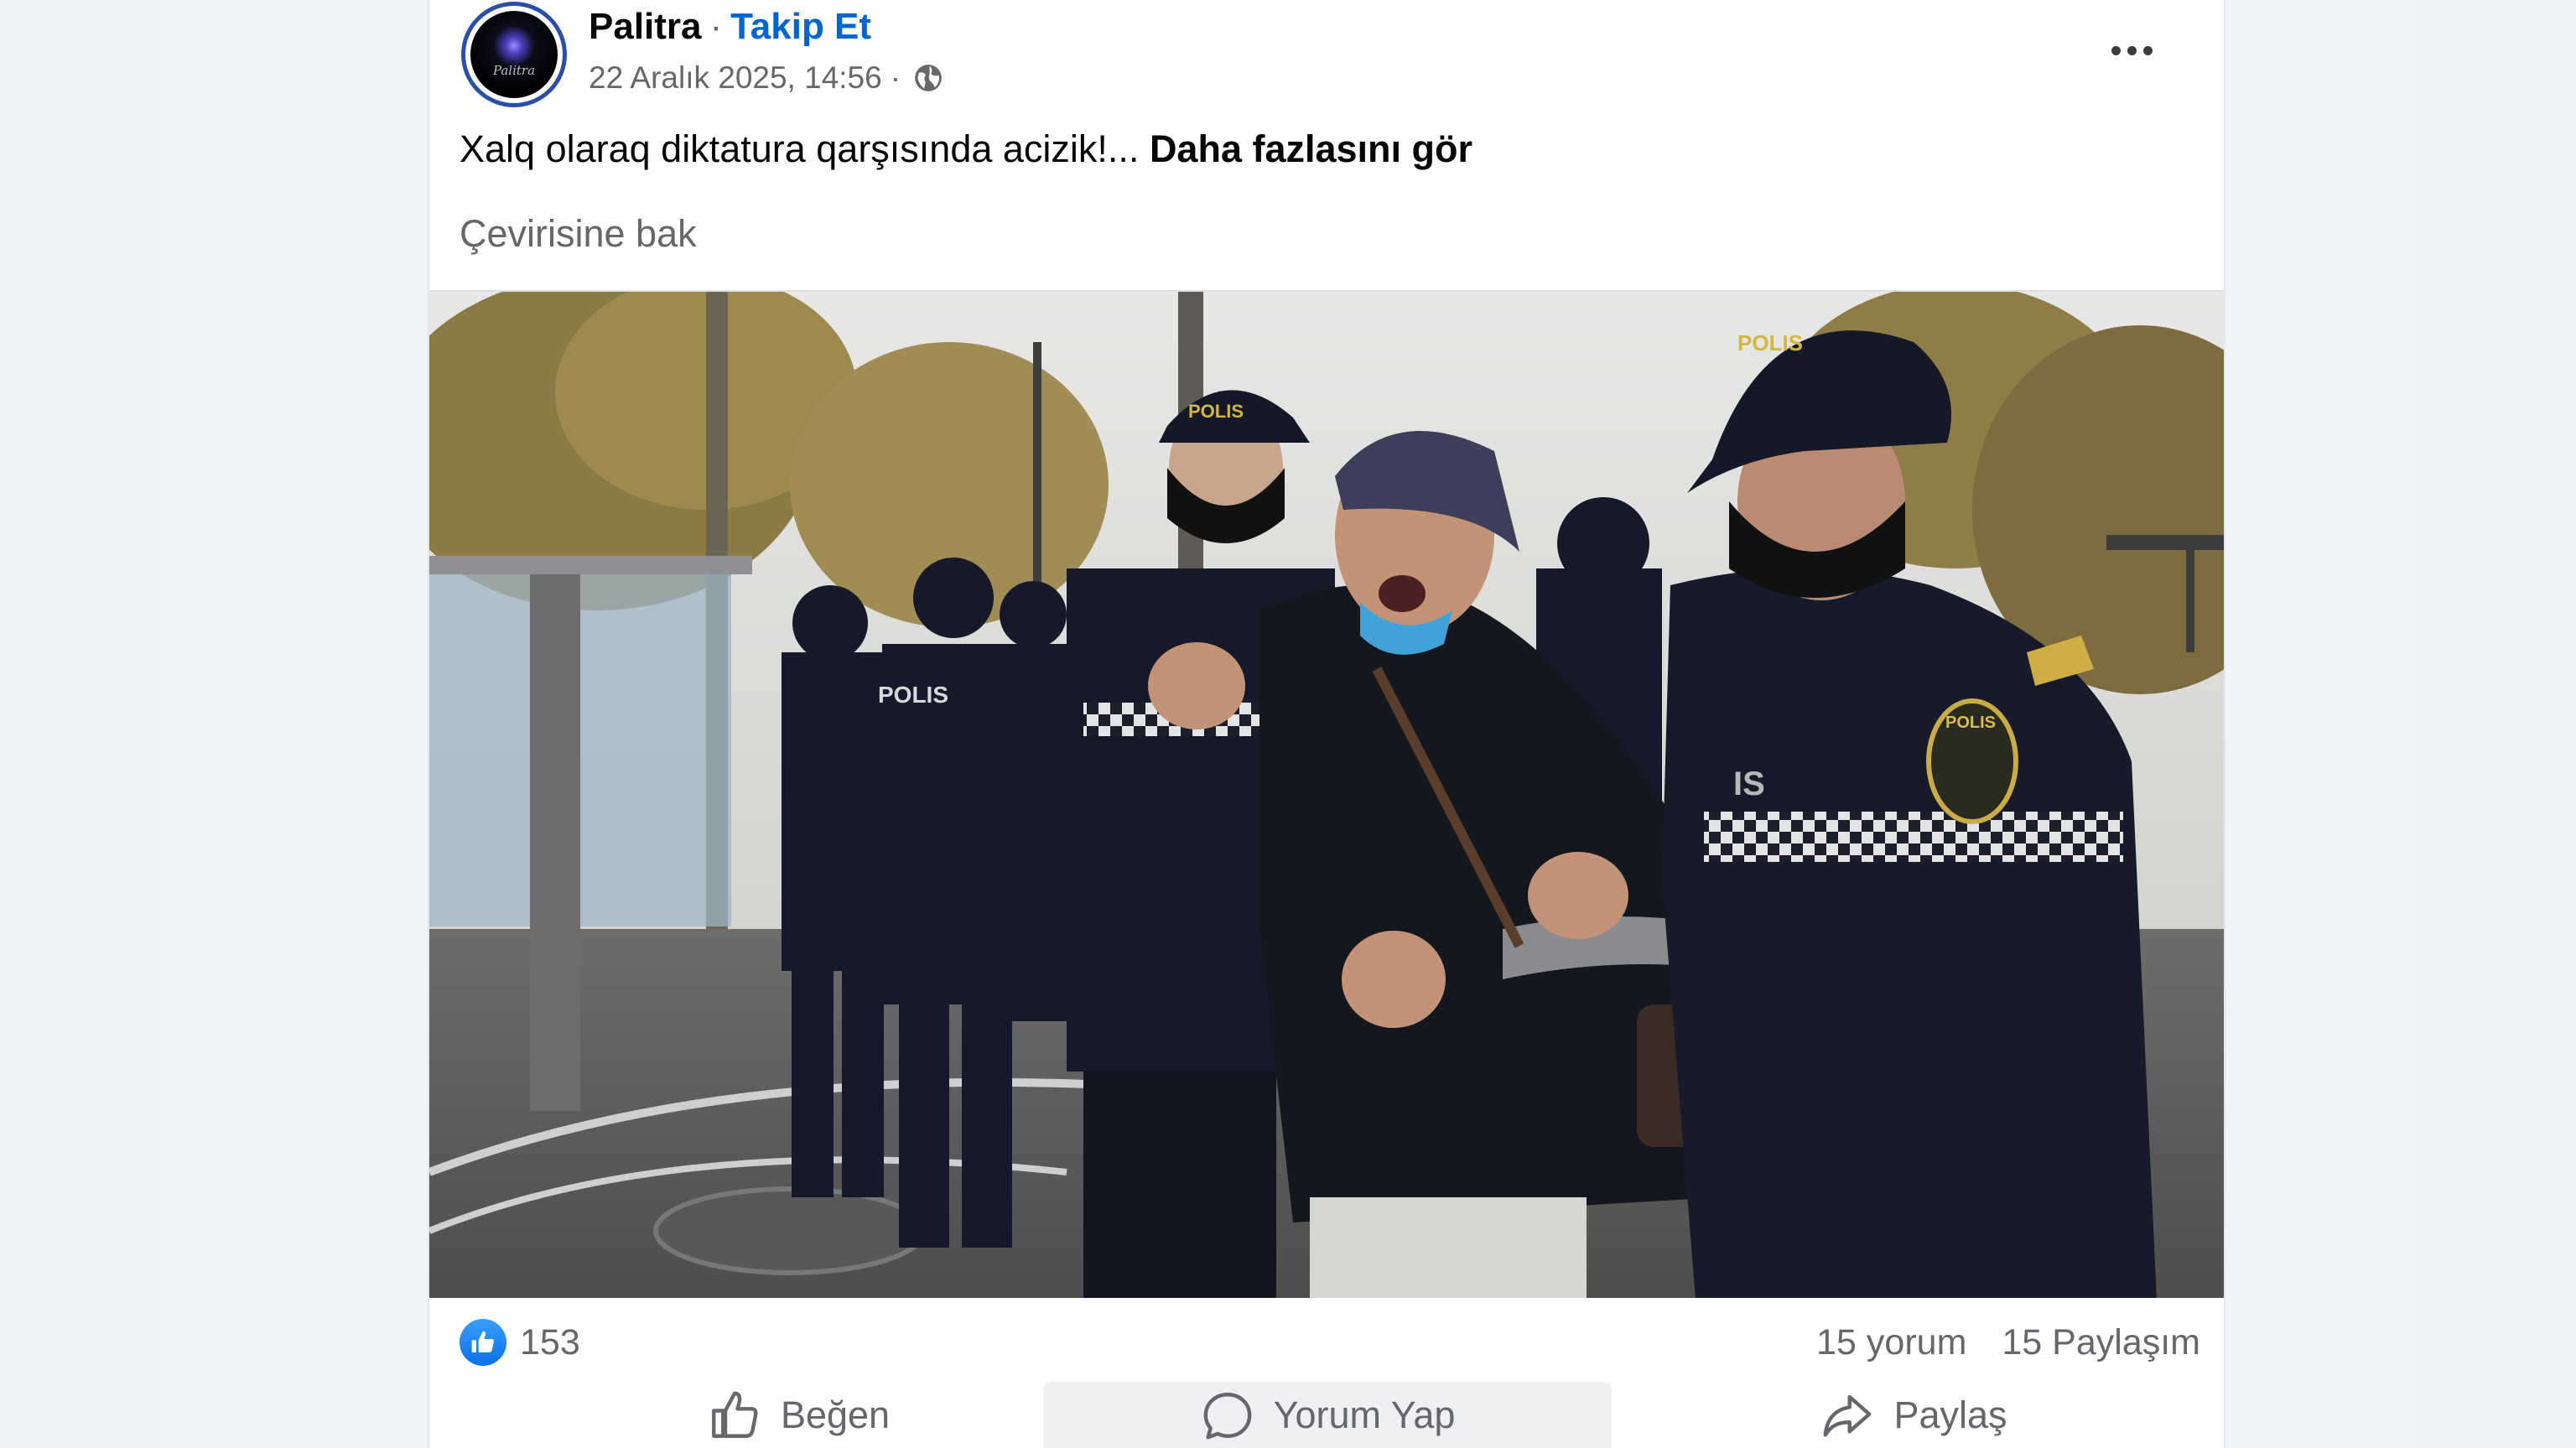  Describe the element at coordinates (1848, 1415) in the screenshot. I see `share-arrow-icon` at that location.